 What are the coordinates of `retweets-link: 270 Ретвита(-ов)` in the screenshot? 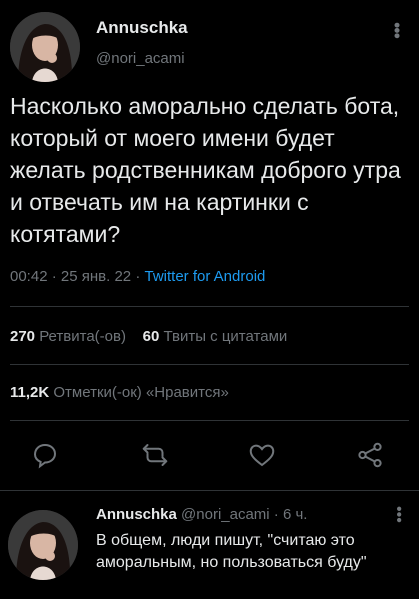 It's located at (70, 336).